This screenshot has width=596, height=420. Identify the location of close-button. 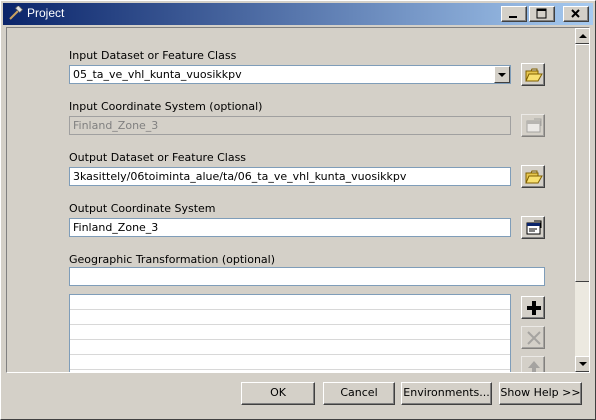
(576, 14).